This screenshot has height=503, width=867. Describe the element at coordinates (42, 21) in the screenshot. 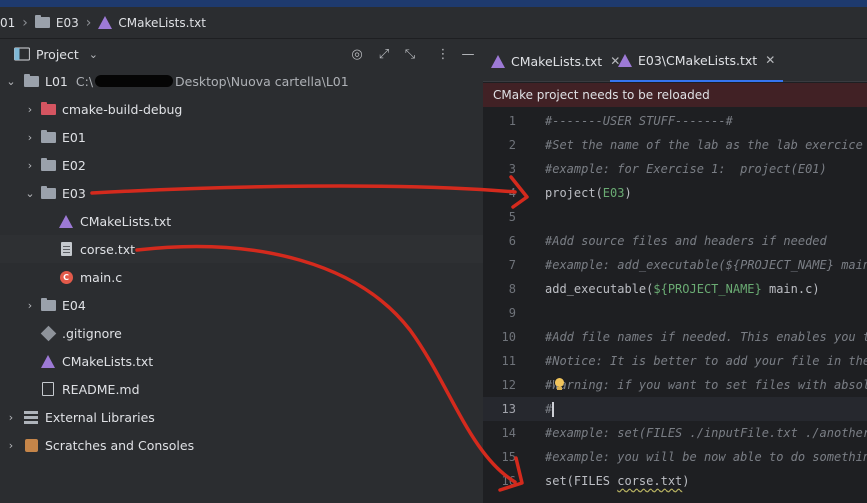

I see `breadcrumb-folder-icon` at that location.